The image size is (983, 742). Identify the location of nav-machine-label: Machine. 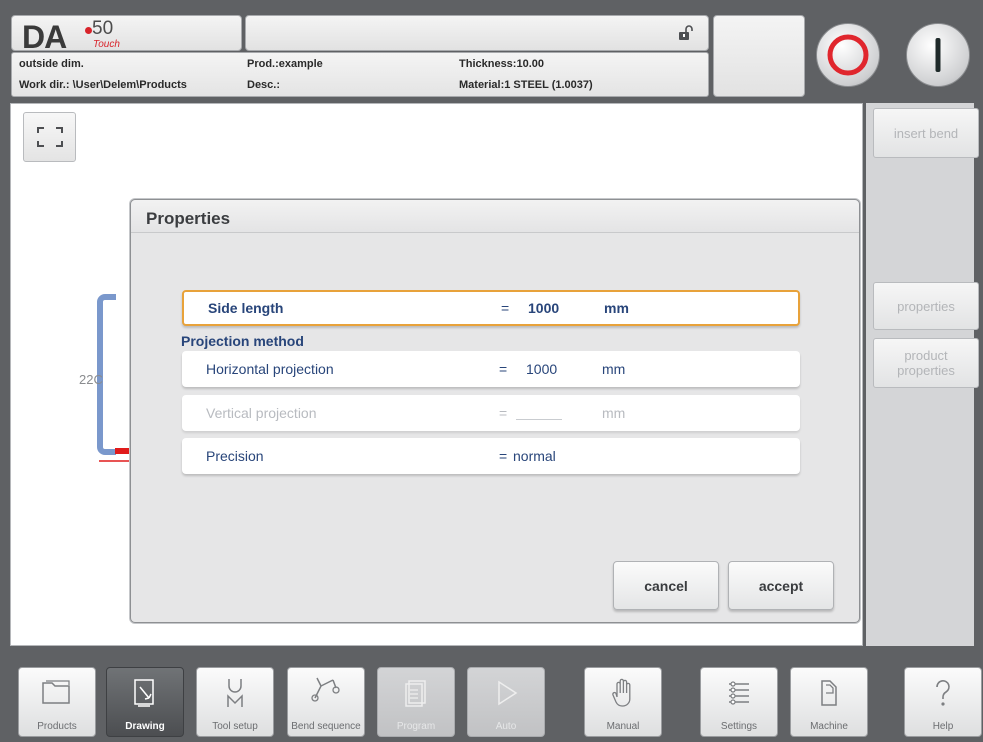
(829, 726).